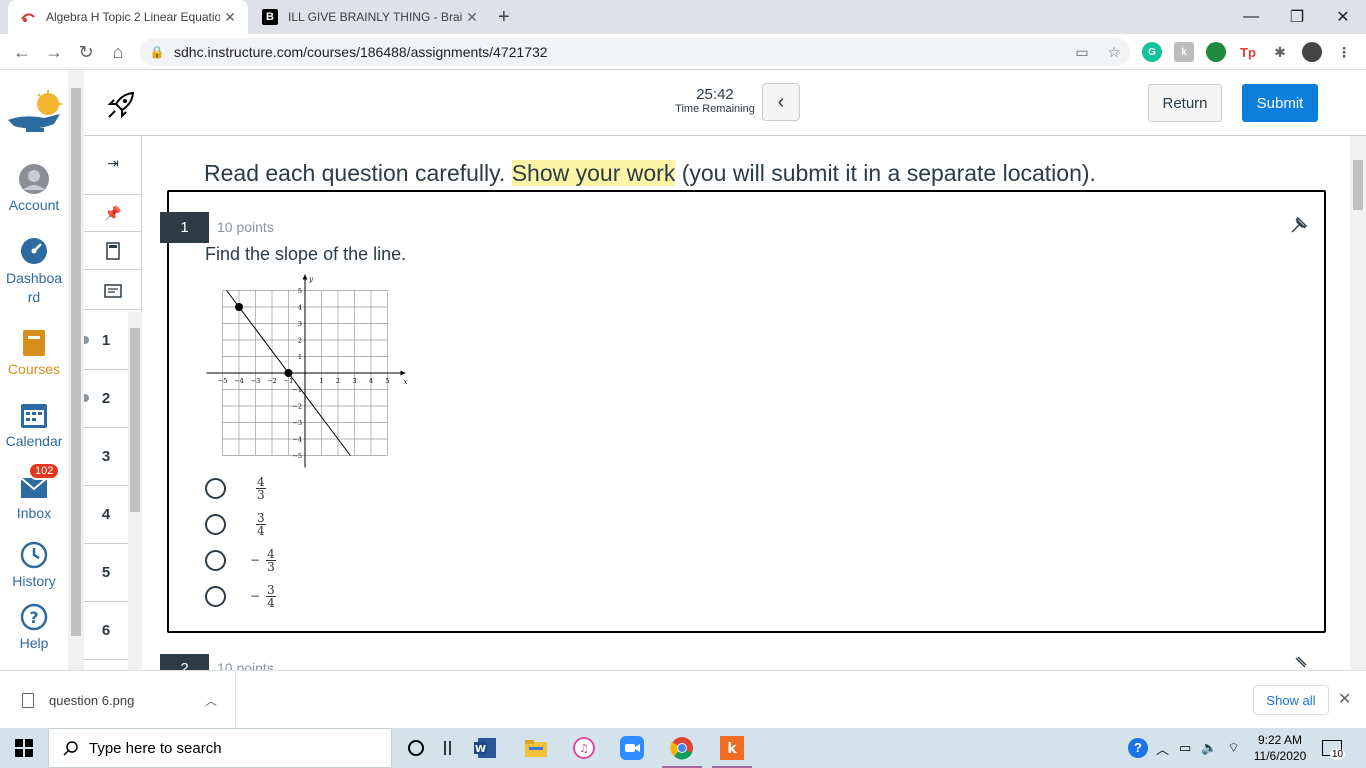  What do you see at coordinates (235, 524) in the screenshot?
I see `answer-option: 34` at bounding box center [235, 524].